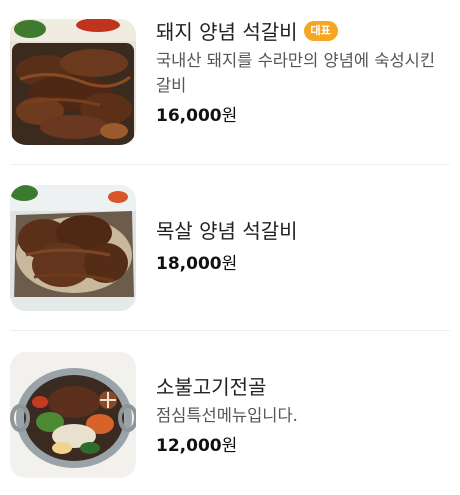 The width and height of the screenshot is (460, 495). I want to click on pork-galbi-photo, so click(73, 82).